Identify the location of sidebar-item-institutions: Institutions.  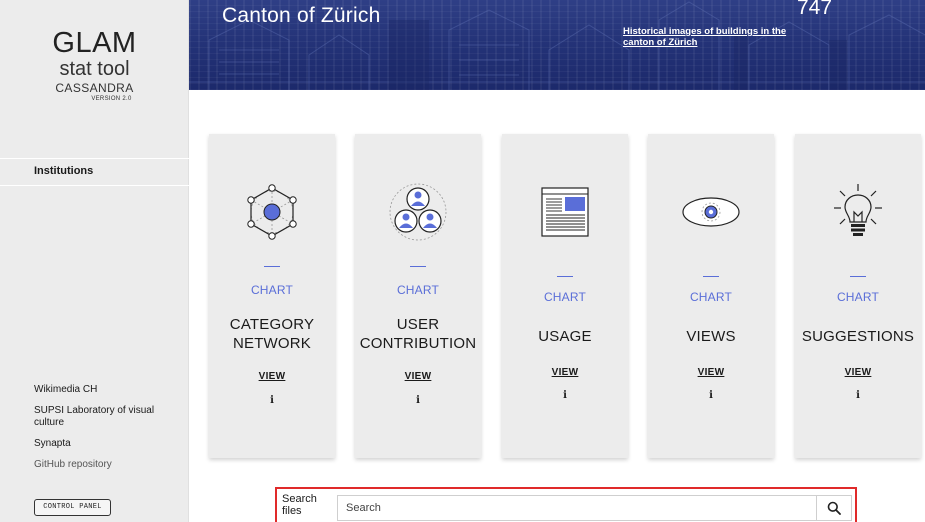
(94, 172).